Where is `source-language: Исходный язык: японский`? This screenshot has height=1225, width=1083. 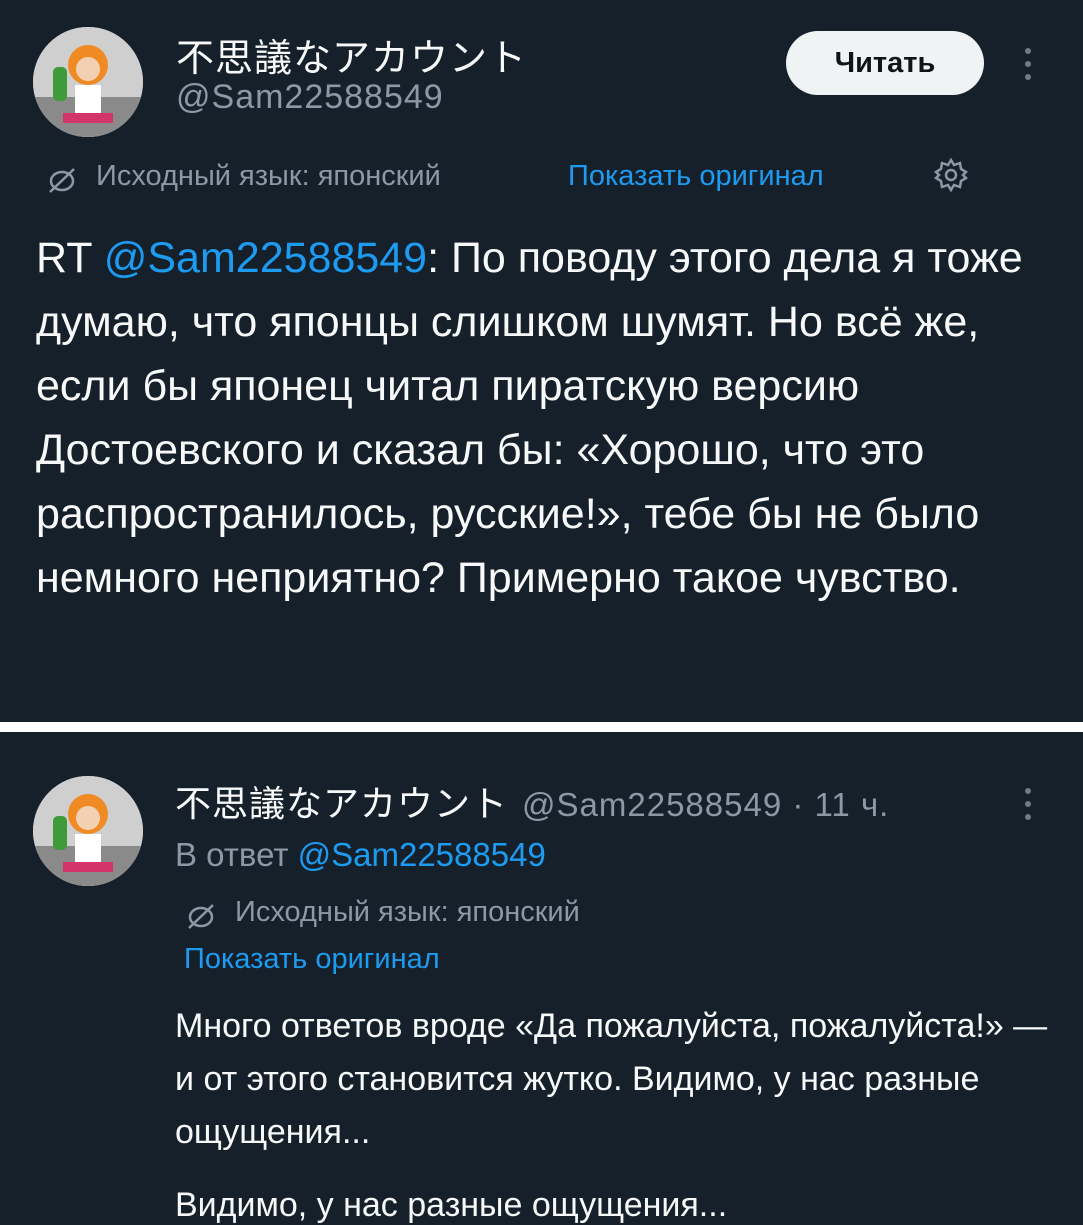 source-language: Исходный язык: японский is located at coordinates (268, 176).